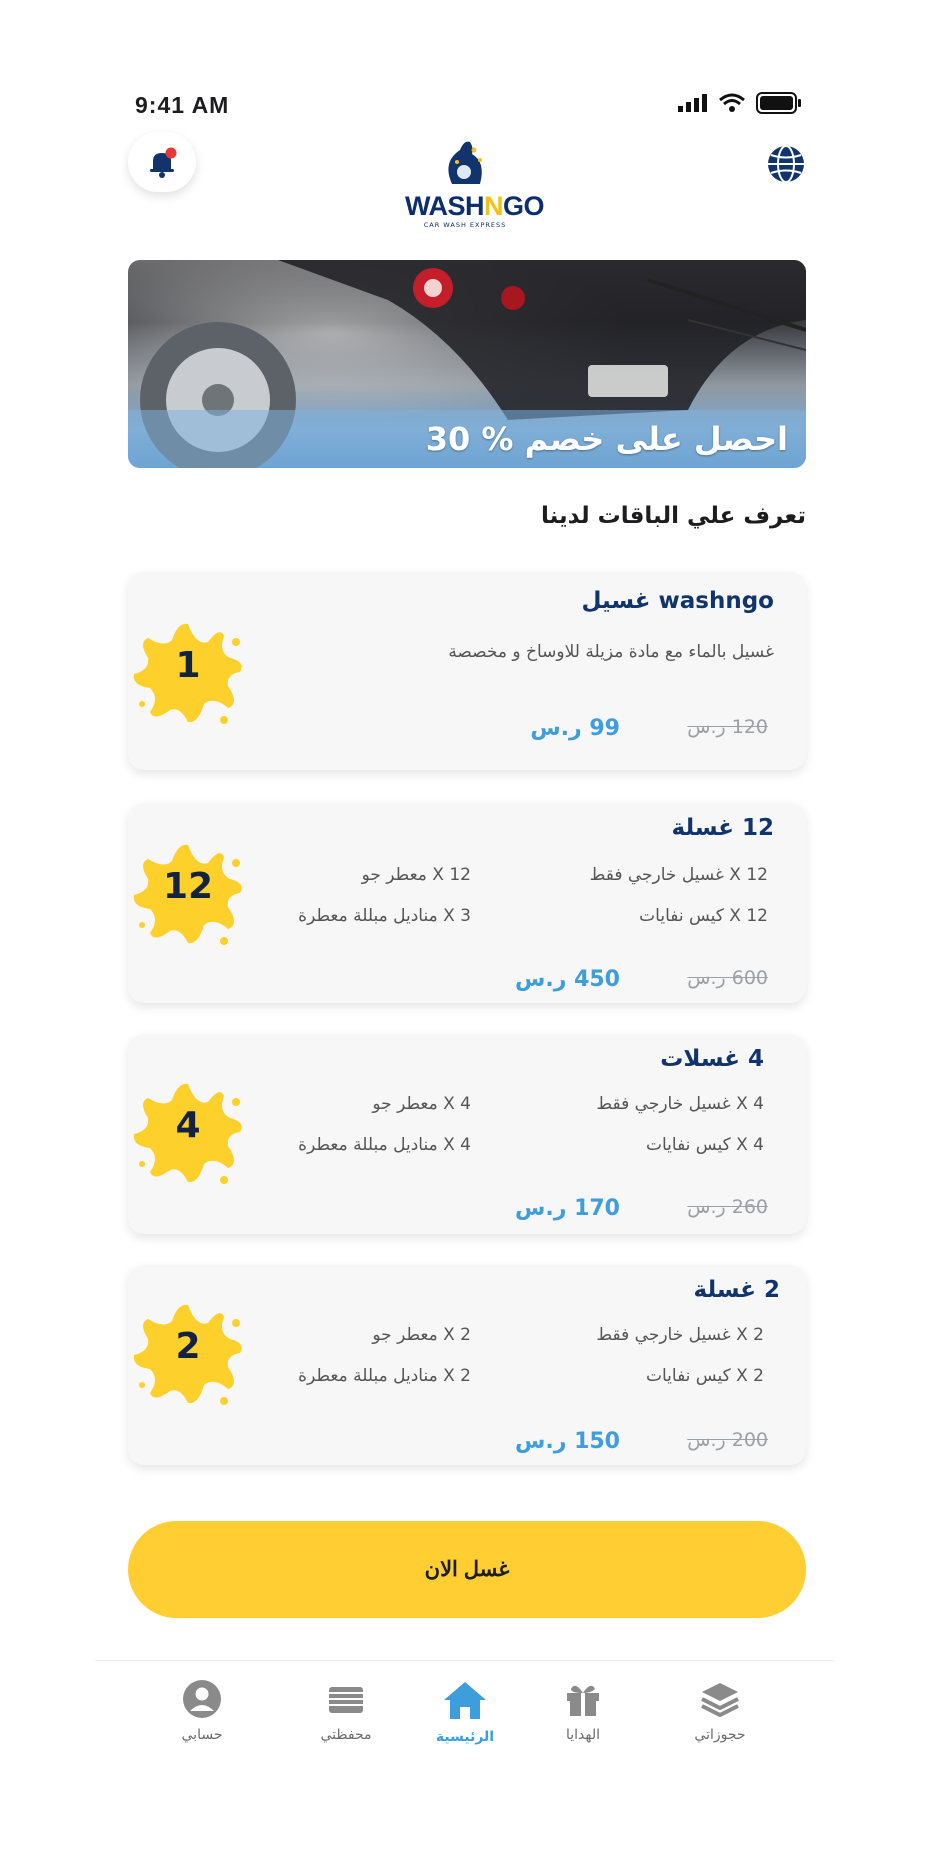  I want to click on nav-item-gifts: الهدايا, so click(583, 1711).